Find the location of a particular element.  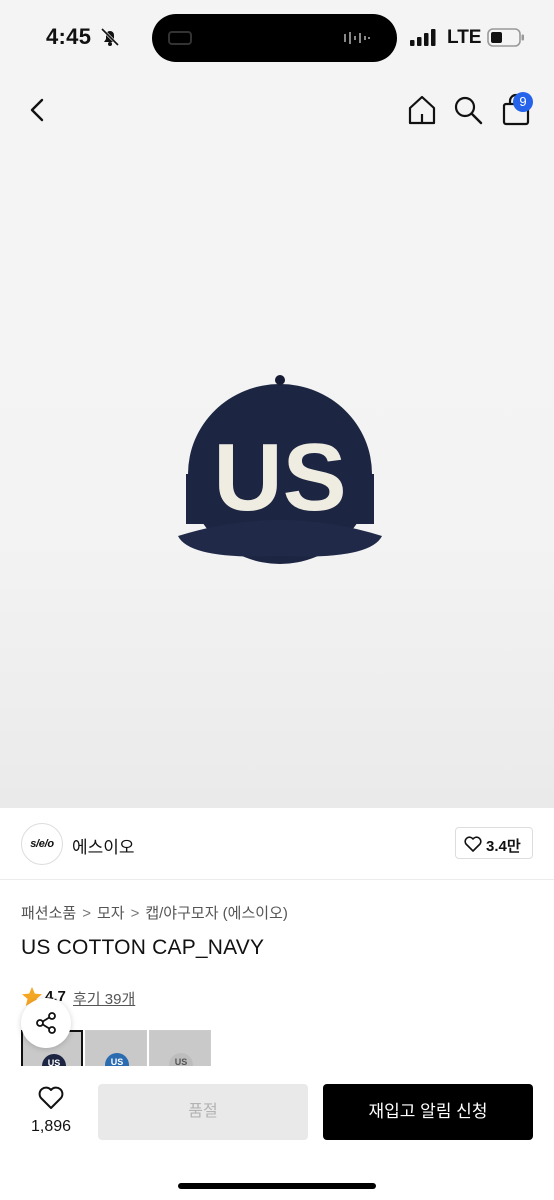

breadcrumb-item: 패션소품 is located at coordinates (48, 912).